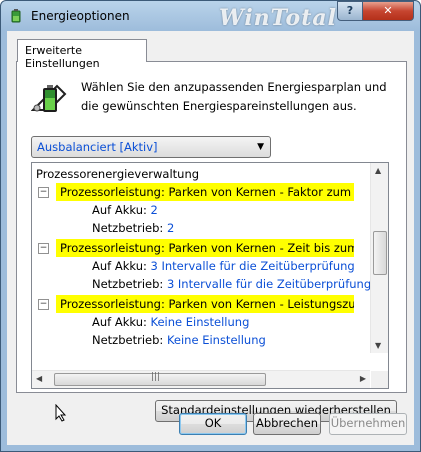 The height and width of the screenshot is (452, 421). Describe the element at coordinates (368, 424) in the screenshot. I see `apply-button: Übernehmen` at that location.